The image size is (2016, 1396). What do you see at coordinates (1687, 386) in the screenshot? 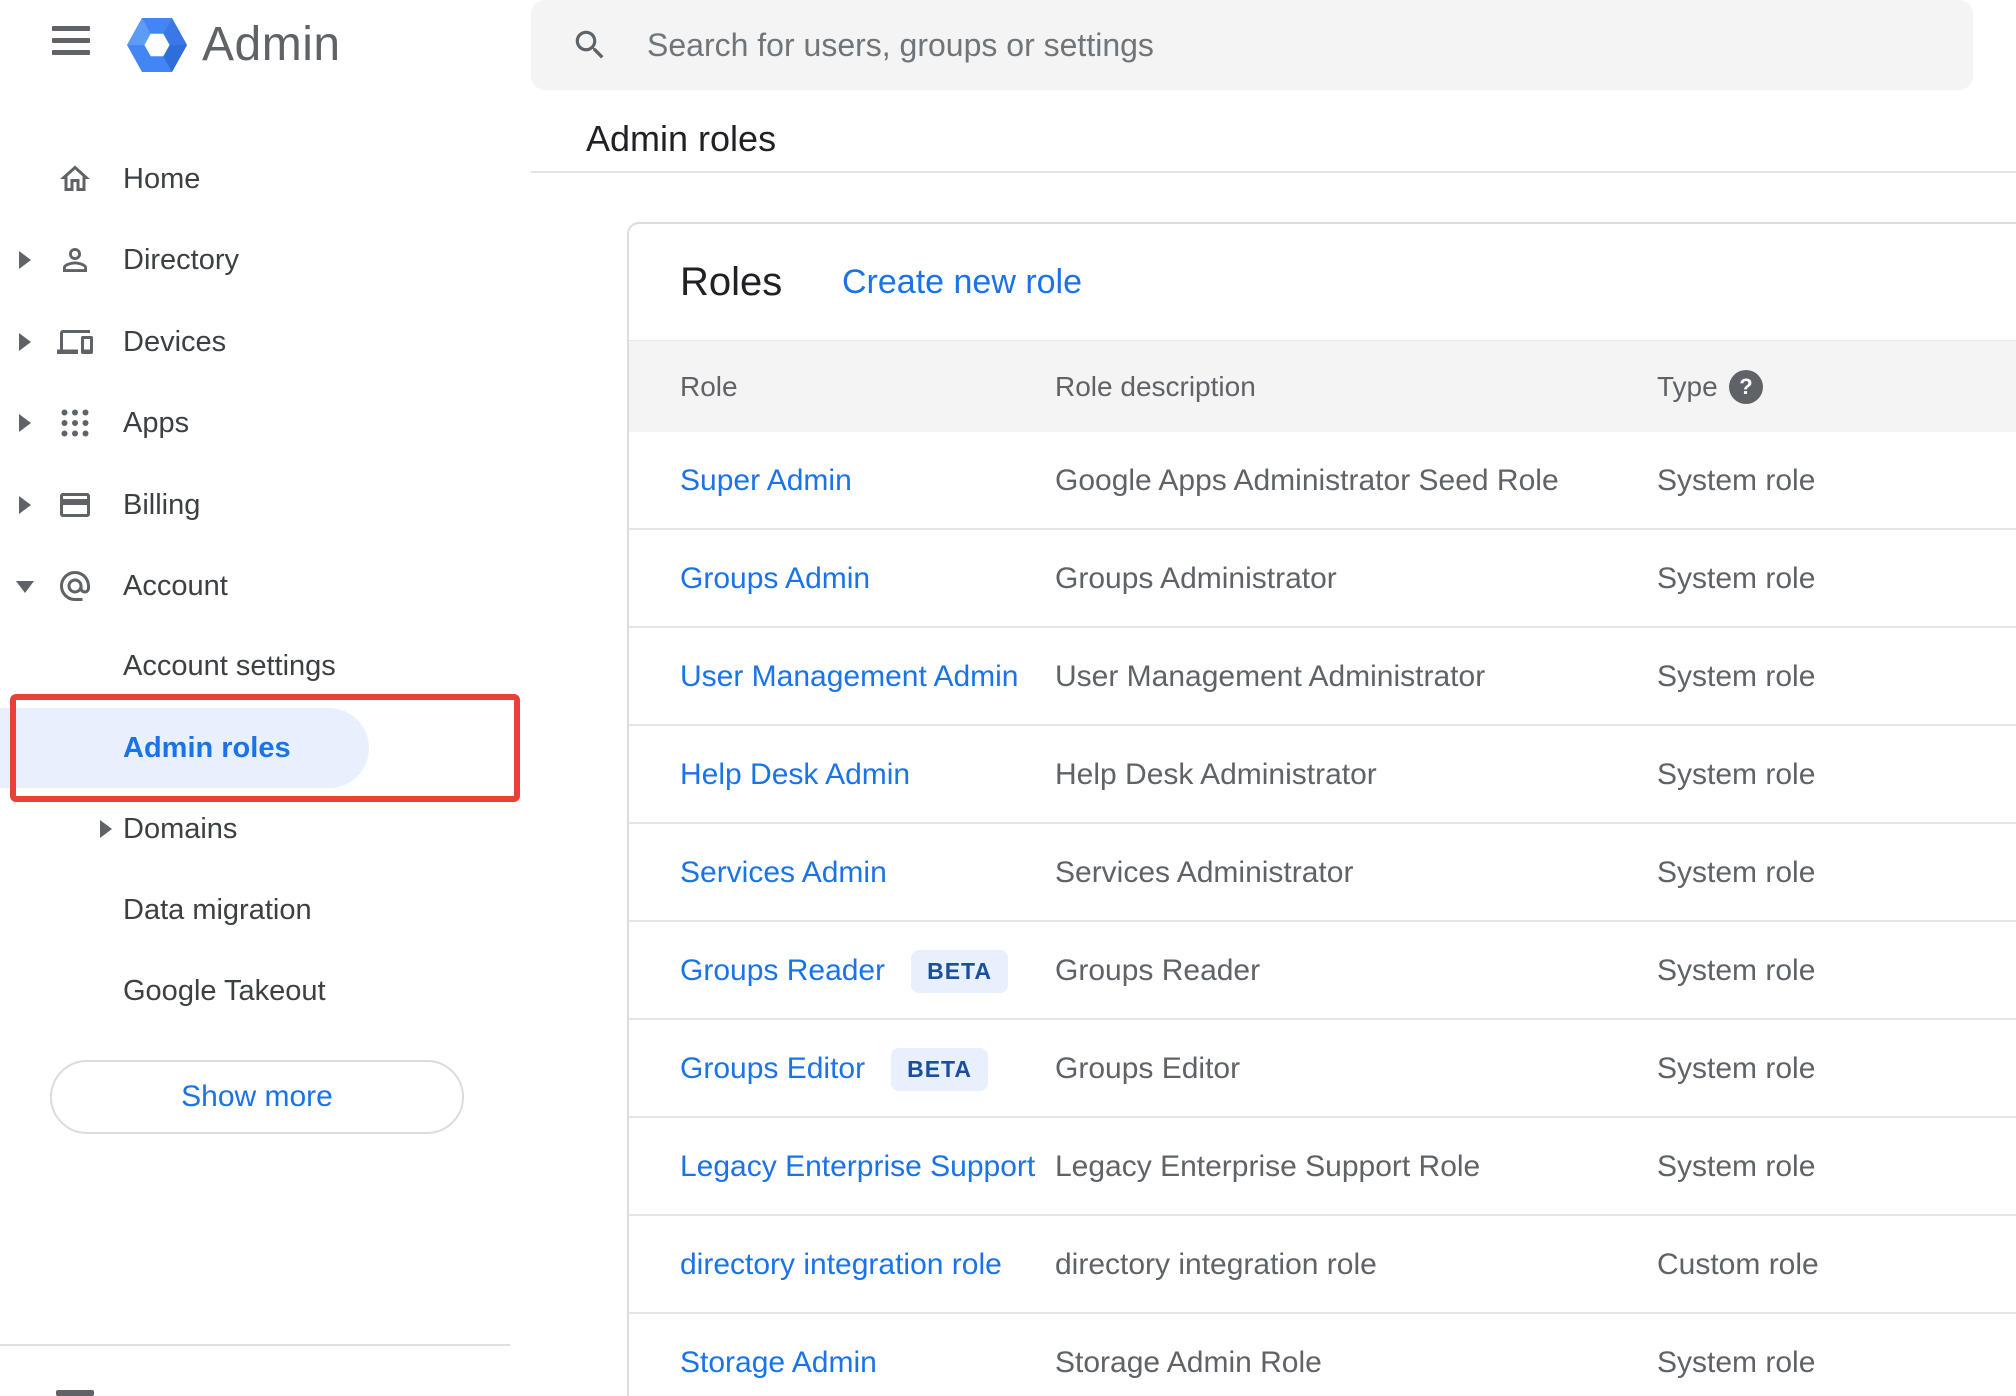
I see `column-header-type: Type` at bounding box center [1687, 386].